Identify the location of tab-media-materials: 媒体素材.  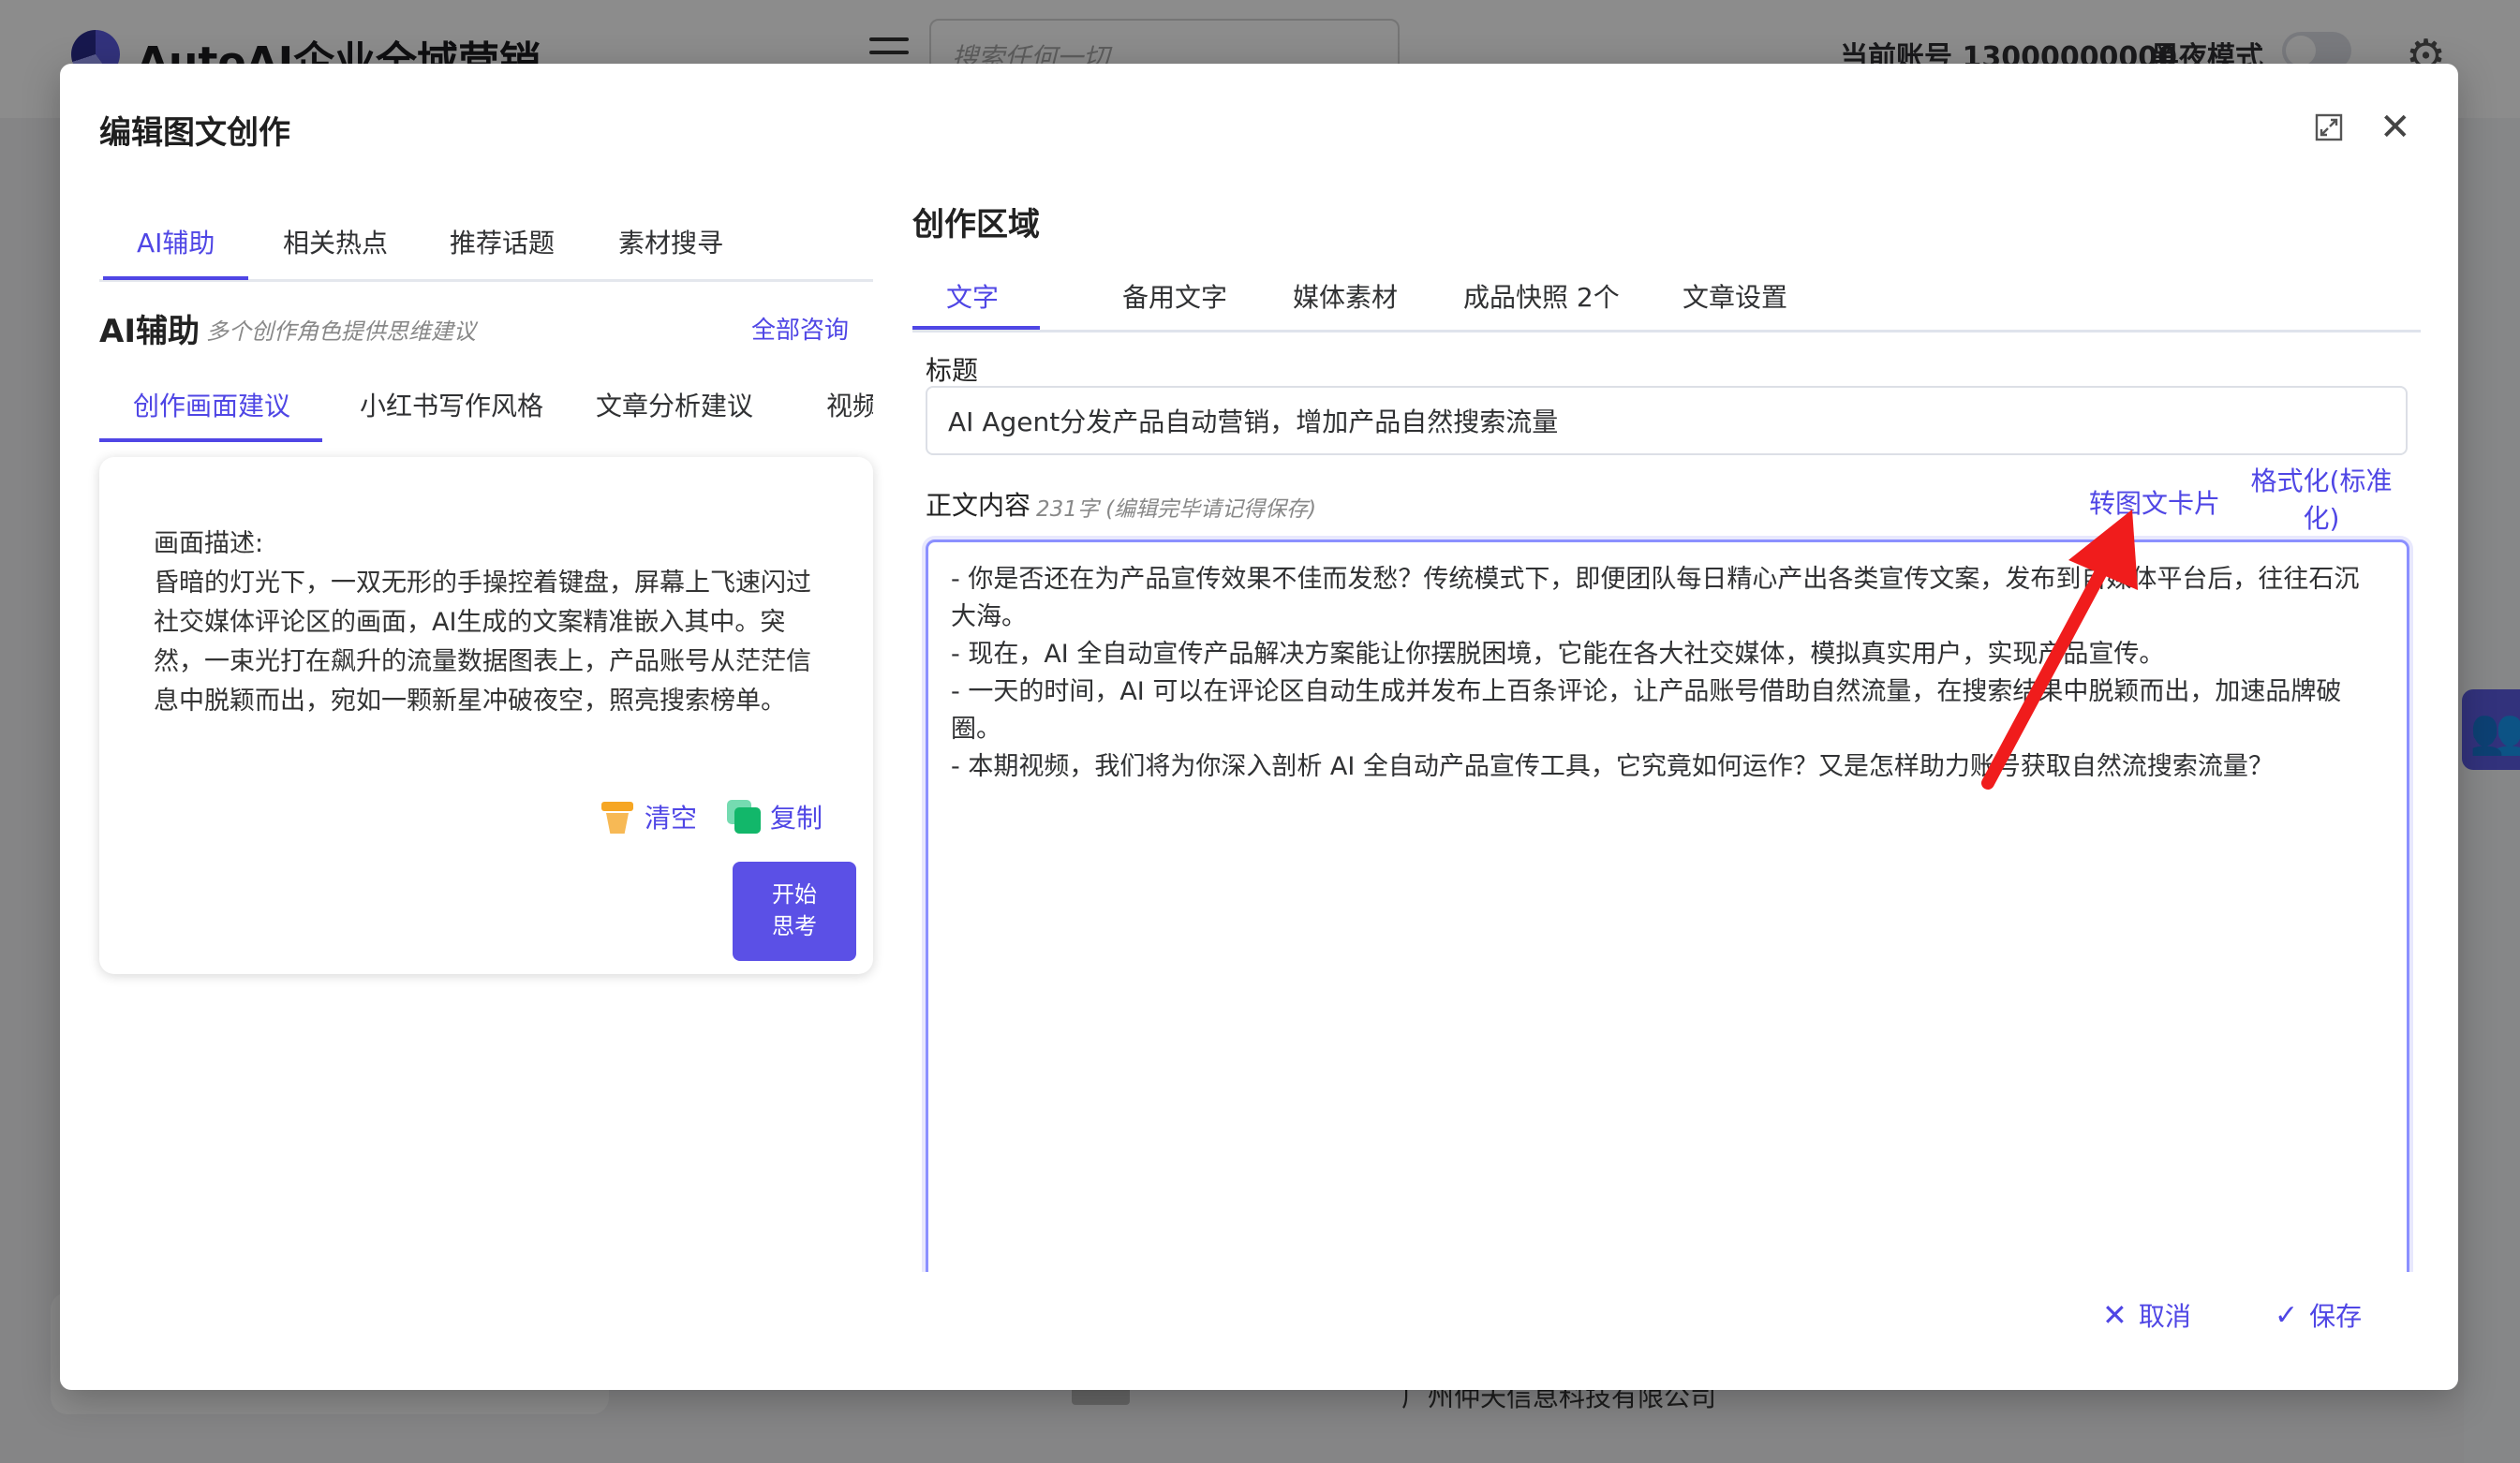
(1345, 296).